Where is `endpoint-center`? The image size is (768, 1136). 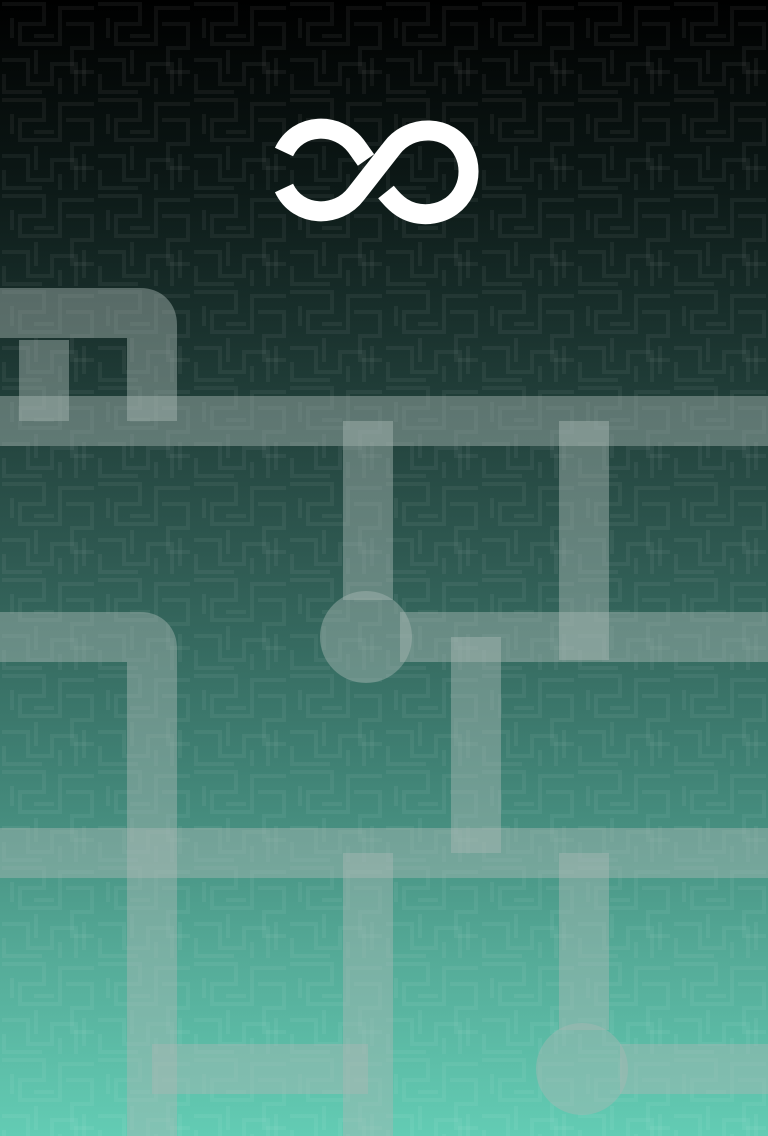 endpoint-center is located at coordinates (366, 637).